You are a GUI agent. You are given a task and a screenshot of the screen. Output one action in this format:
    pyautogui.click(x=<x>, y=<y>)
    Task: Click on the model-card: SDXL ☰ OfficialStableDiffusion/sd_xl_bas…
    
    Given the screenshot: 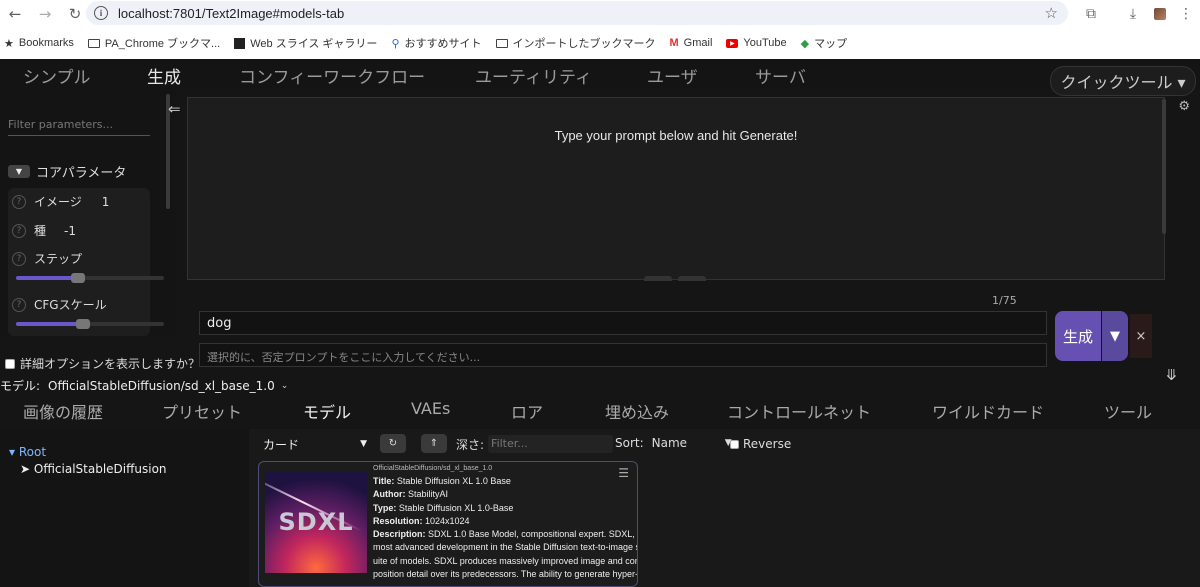 What is the action you would take?
    pyautogui.click(x=448, y=524)
    